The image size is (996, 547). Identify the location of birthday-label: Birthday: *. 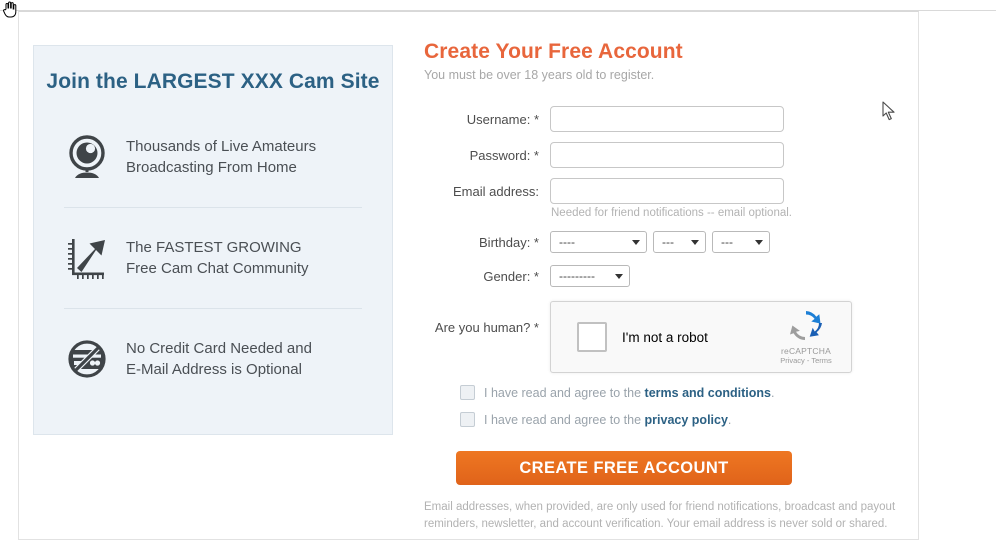
(509, 242).